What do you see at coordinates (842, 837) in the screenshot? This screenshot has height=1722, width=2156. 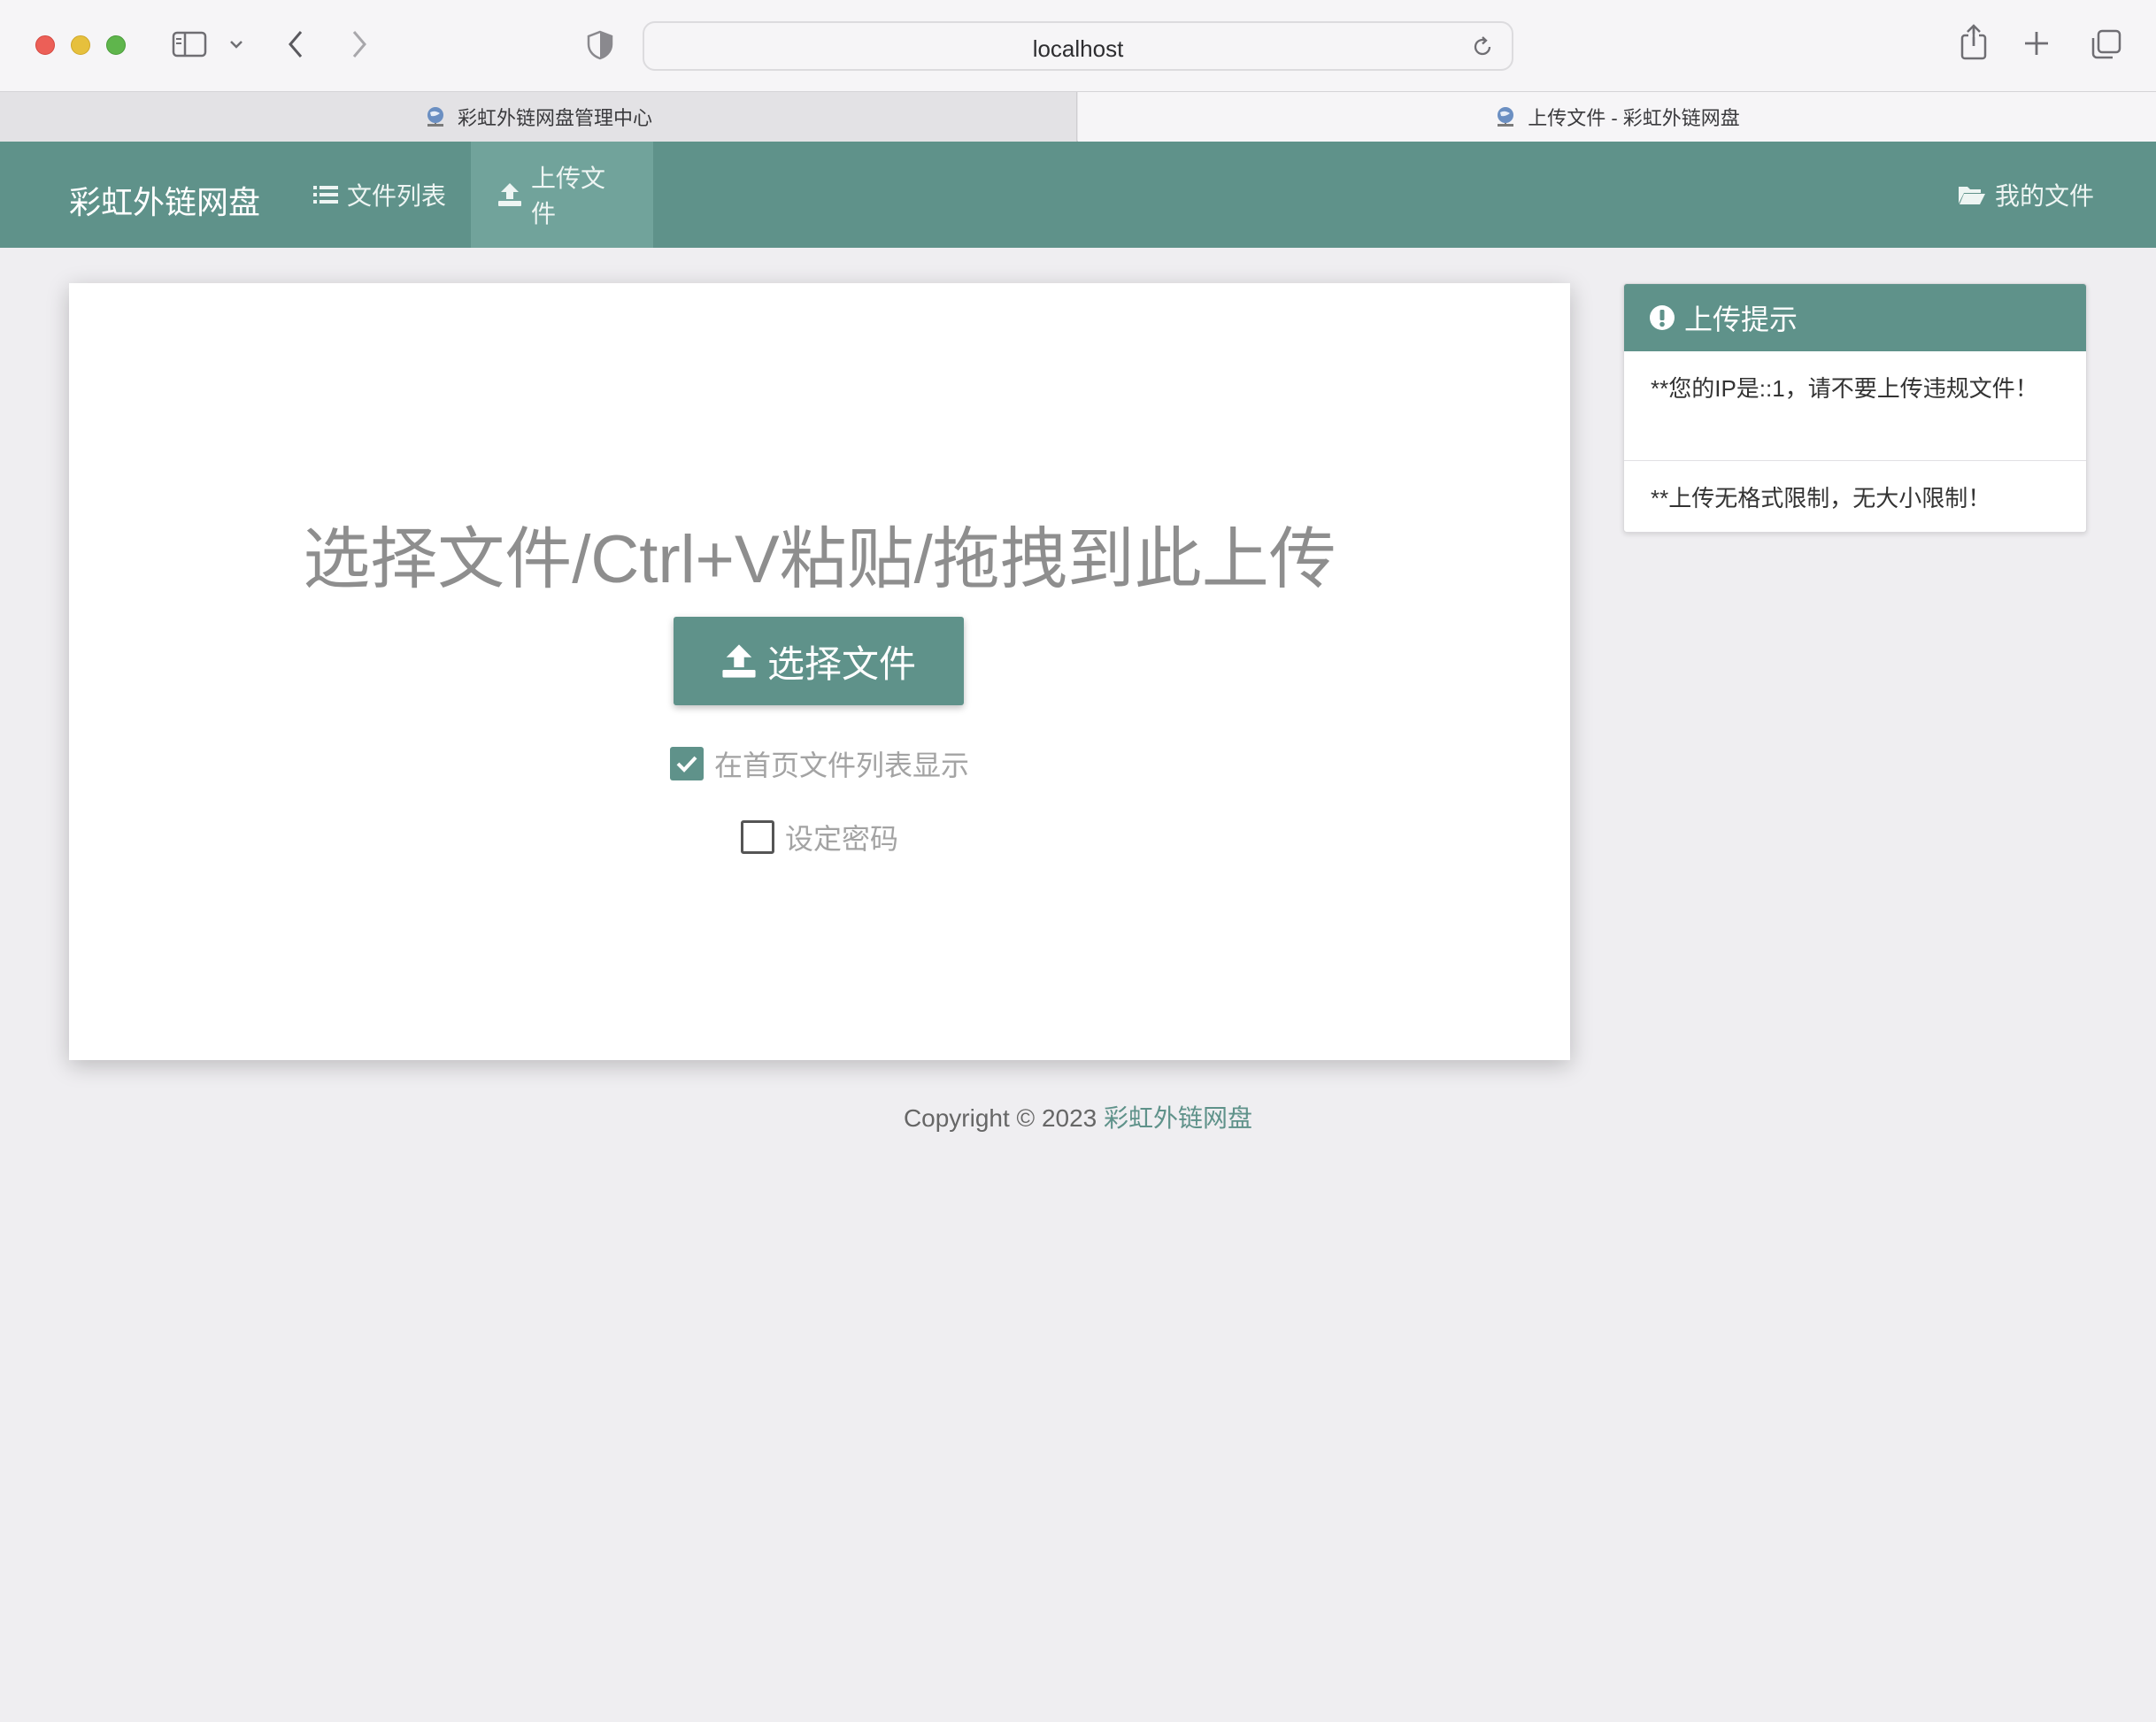 I see `set-password-label: 设定密码` at bounding box center [842, 837].